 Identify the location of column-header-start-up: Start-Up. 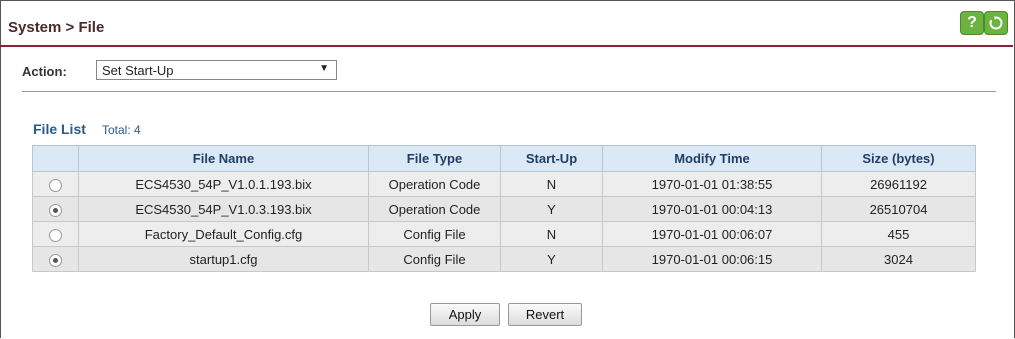
(551, 158).